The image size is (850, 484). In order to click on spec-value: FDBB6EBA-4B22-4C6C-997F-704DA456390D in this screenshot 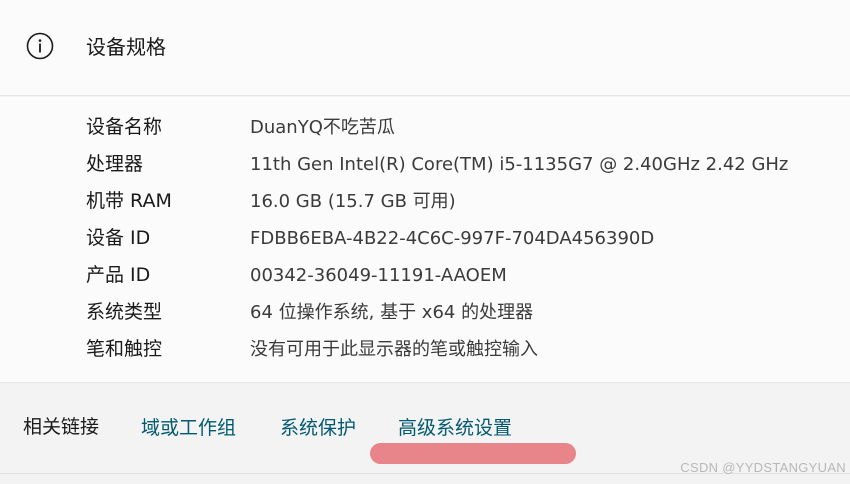, I will do `click(452, 238)`.